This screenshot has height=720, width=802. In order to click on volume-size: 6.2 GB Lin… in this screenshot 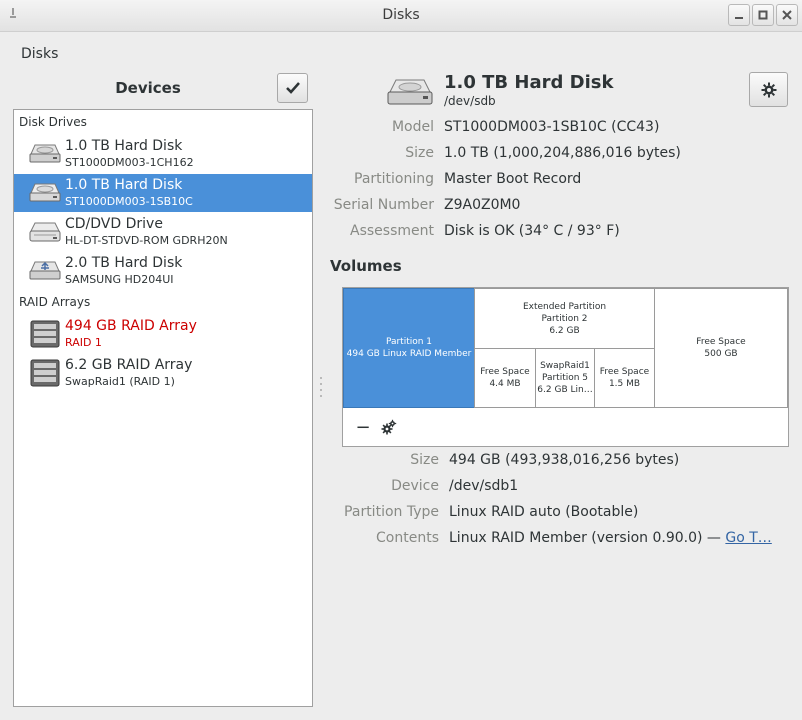, I will do `click(565, 390)`.